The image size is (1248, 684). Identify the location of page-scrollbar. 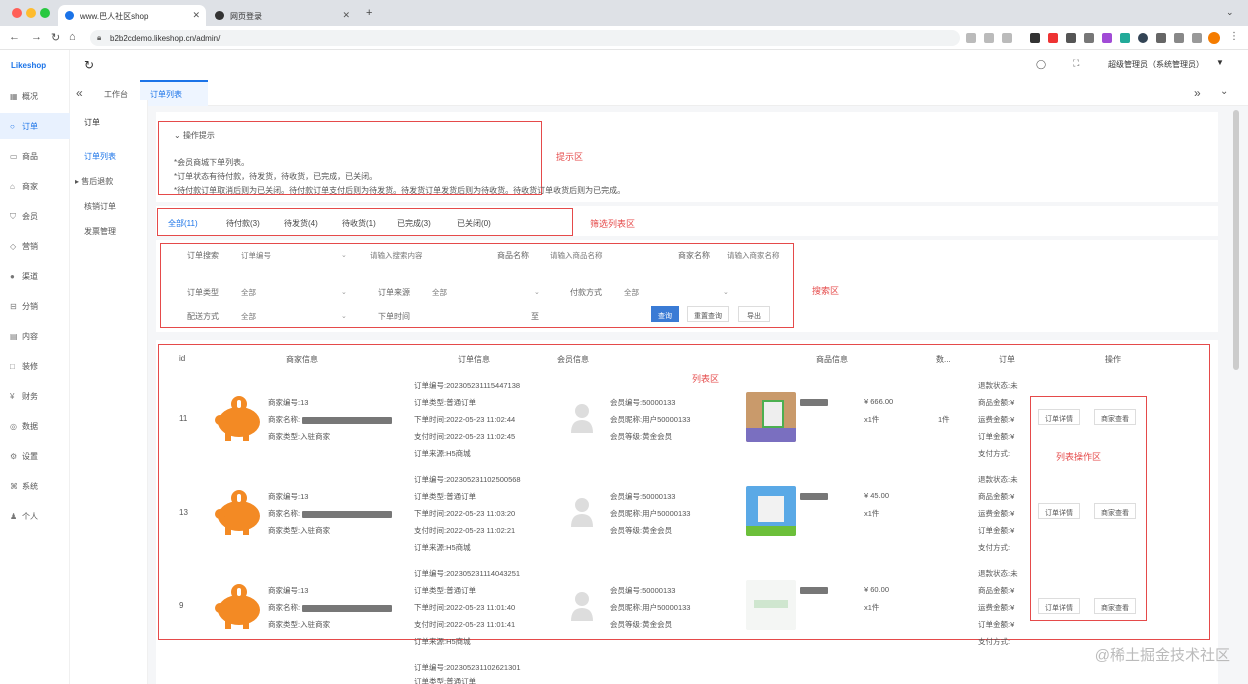
(1236, 240).